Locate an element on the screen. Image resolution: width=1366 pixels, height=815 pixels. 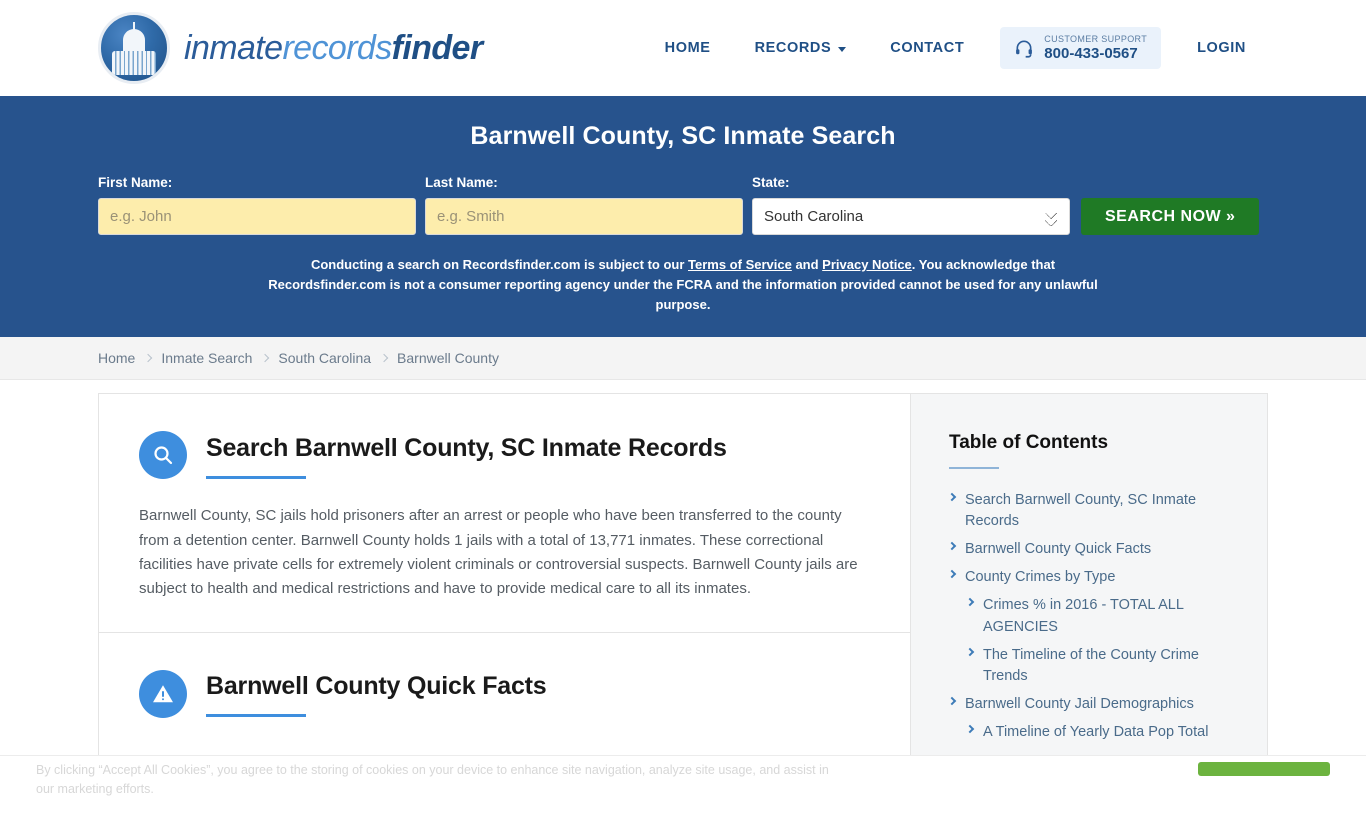
disclaimer-text-2: and is located at coordinates (807, 264).